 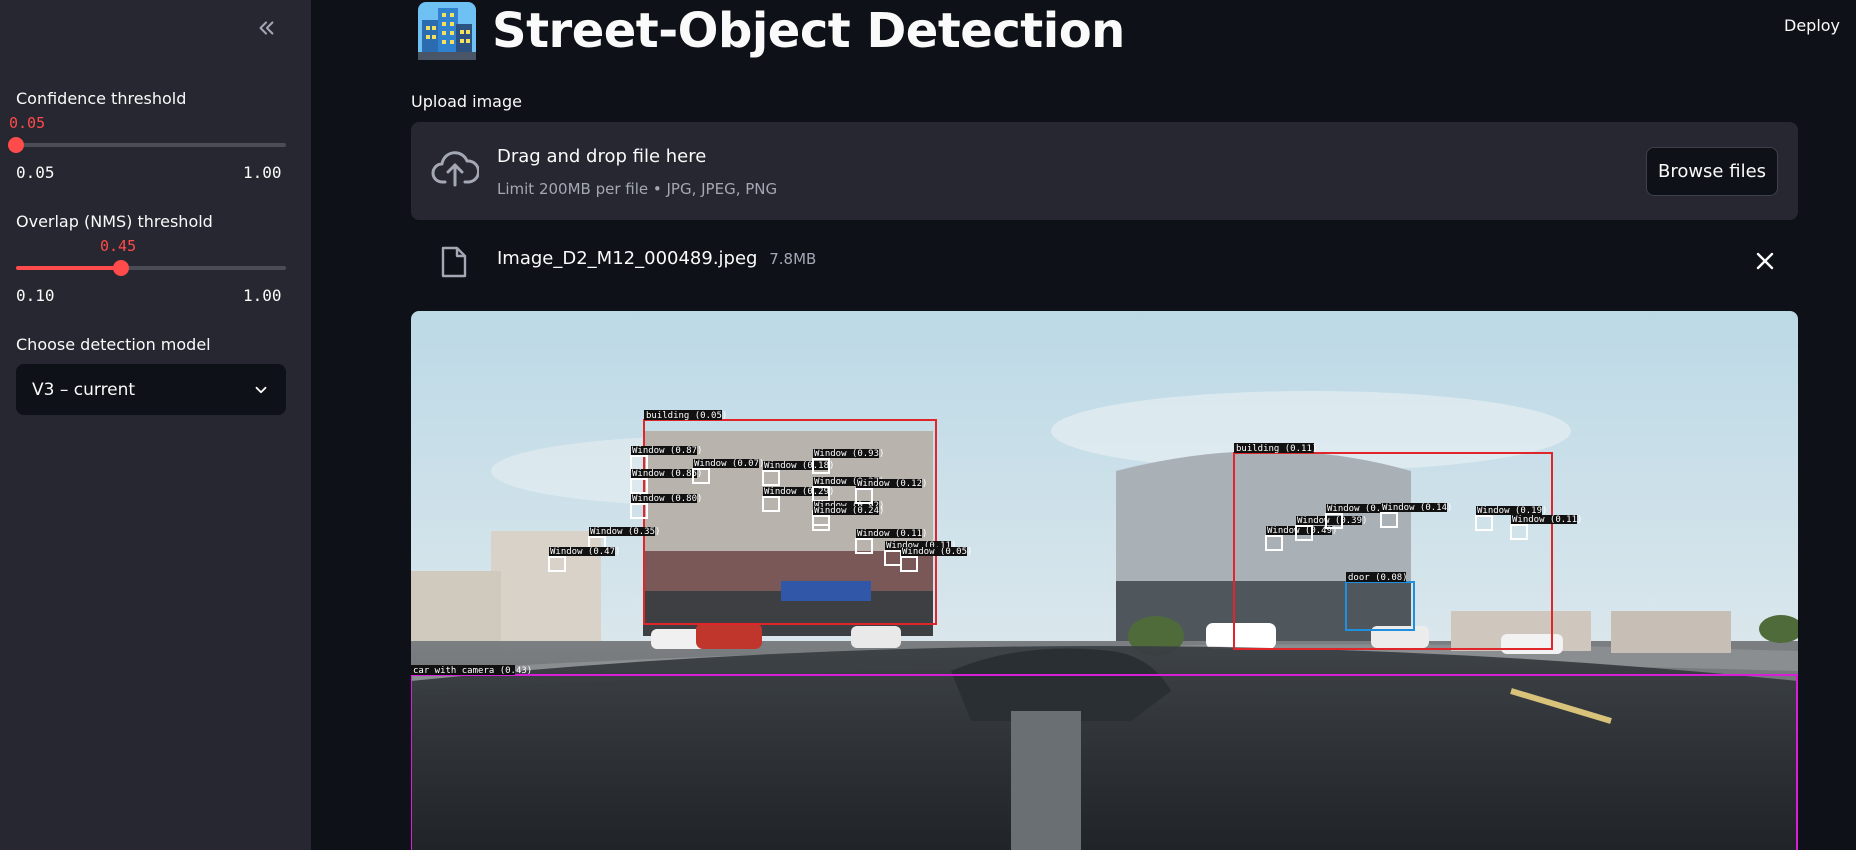 I want to click on nms-threshold-label: Overlap (NMS) threshold, so click(x=114, y=221).